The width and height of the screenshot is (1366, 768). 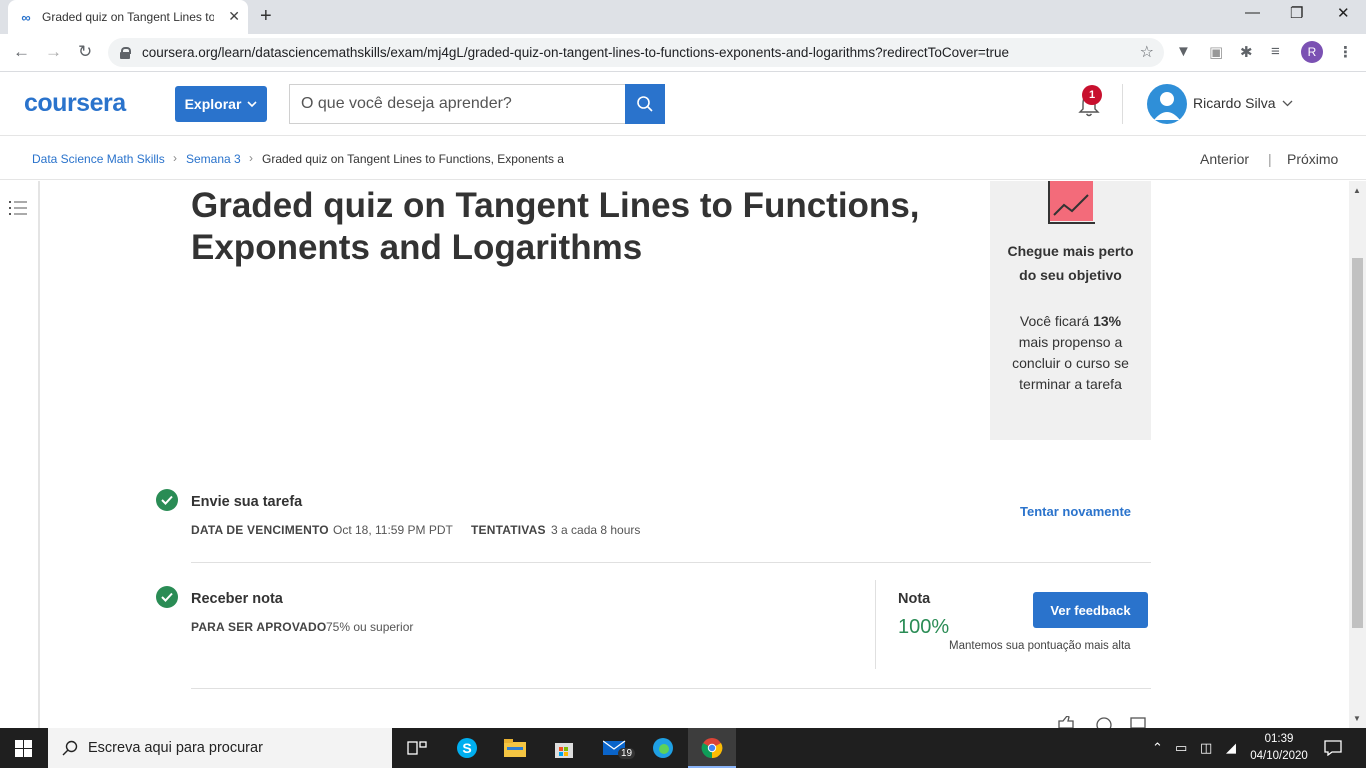 I want to click on due-date-value: Oct 18, 11:59 PM PDT, so click(x=393, y=530).